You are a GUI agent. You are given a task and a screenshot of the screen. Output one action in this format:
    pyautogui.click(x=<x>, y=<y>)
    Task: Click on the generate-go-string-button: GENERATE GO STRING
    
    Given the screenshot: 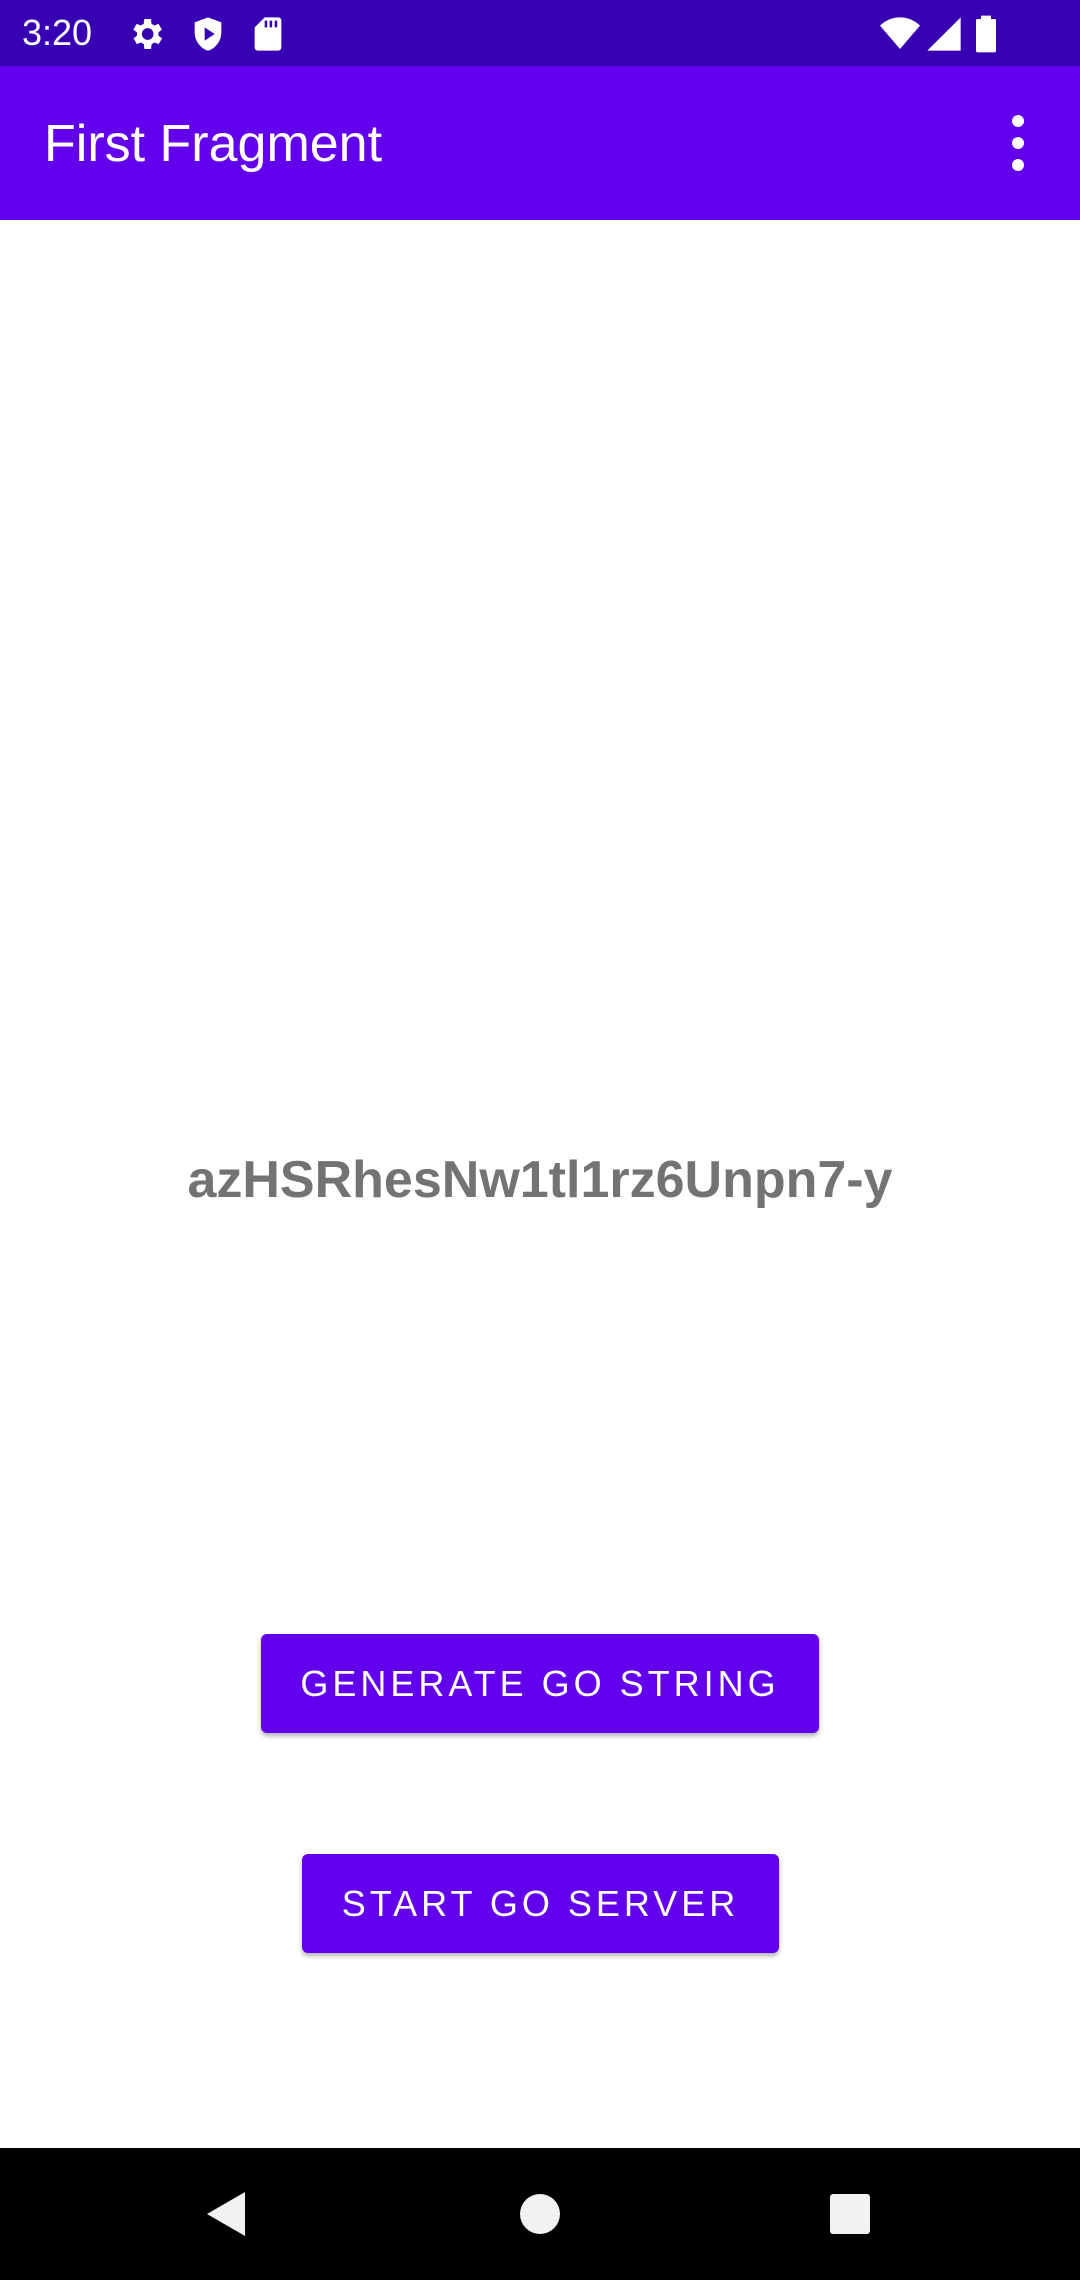 What is the action you would take?
    pyautogui.click(x=540, y=1683)
    